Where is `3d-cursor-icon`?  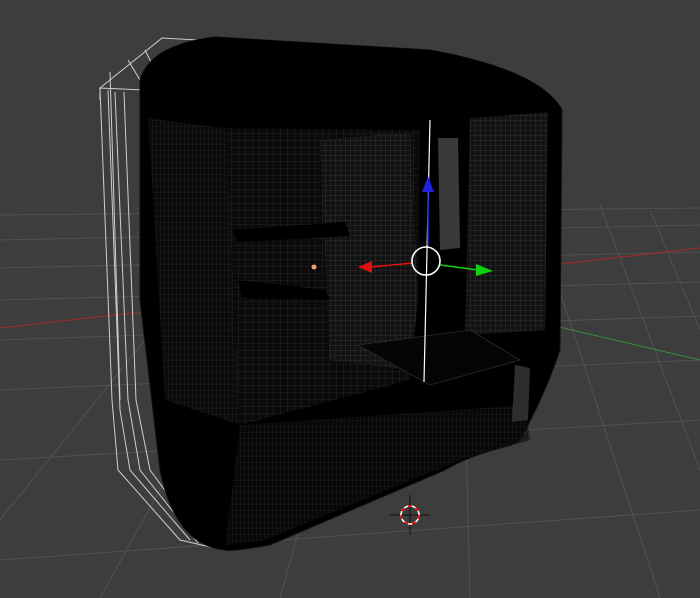
3d-cursor-icon is located at coordinates (410, 515).